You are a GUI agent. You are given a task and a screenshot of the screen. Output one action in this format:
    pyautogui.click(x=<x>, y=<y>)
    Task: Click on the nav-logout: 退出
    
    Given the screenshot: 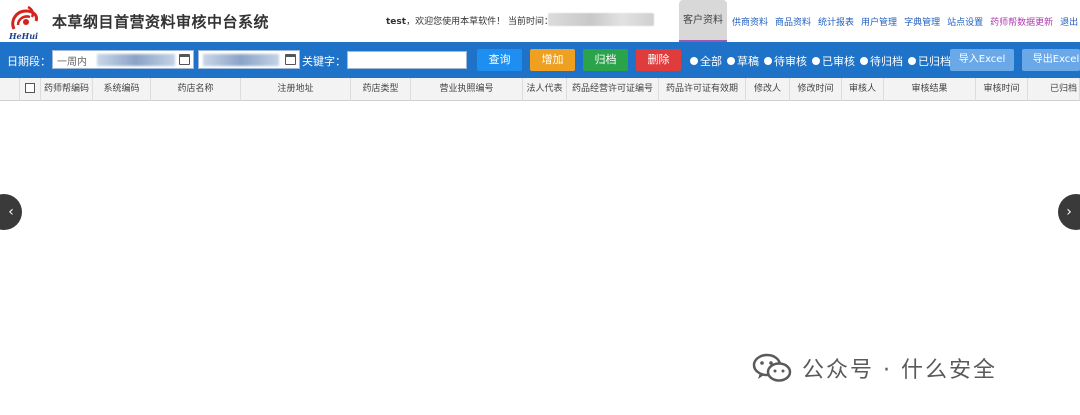 What is the action you would take?
    pyautogui.click(x=1069, y=21)
    